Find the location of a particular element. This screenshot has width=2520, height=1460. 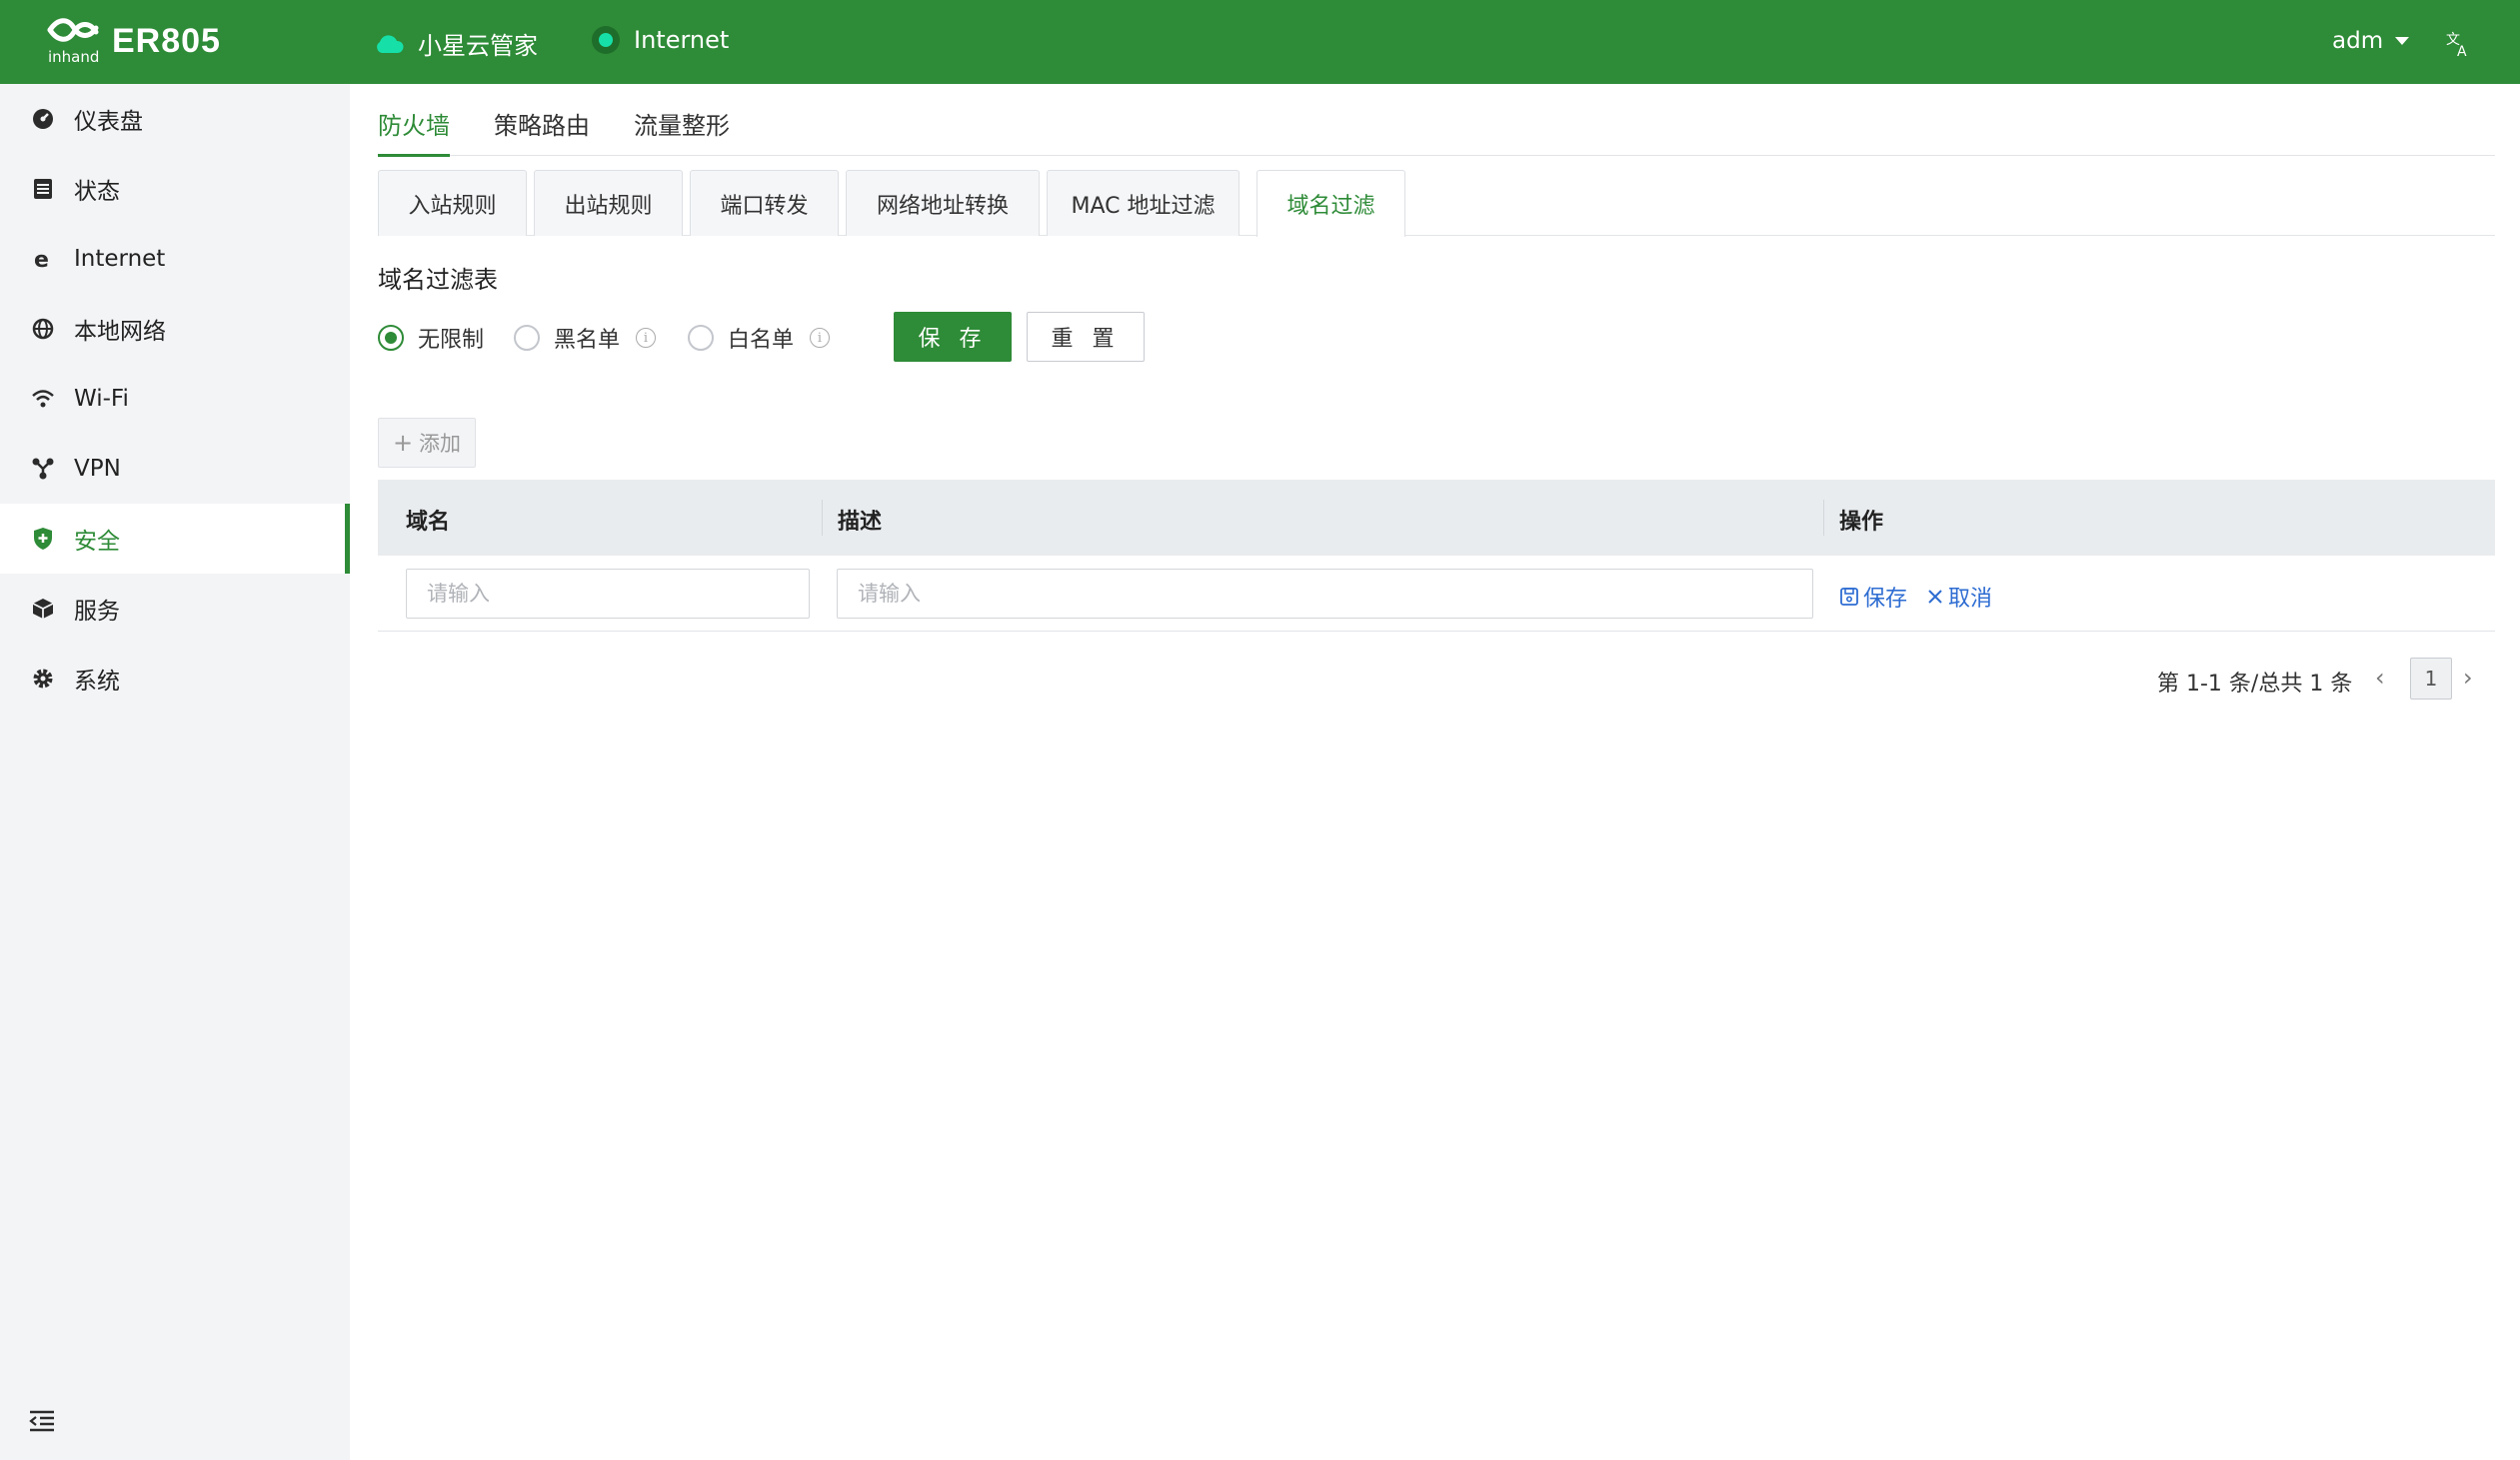

sidebar-item-local-network: 本地网络 is located at coordinates (175, 329).